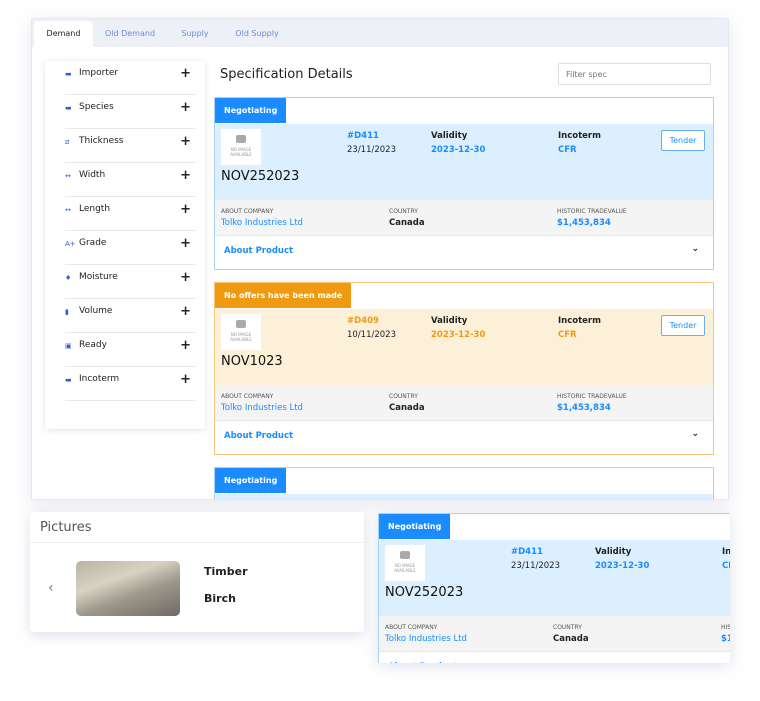 The image size is (760, 701). What do you see at coordinates (93, 243) in the screenshot?
I see `sidebar-item-label: Grade` at bounding box center [93, 243].